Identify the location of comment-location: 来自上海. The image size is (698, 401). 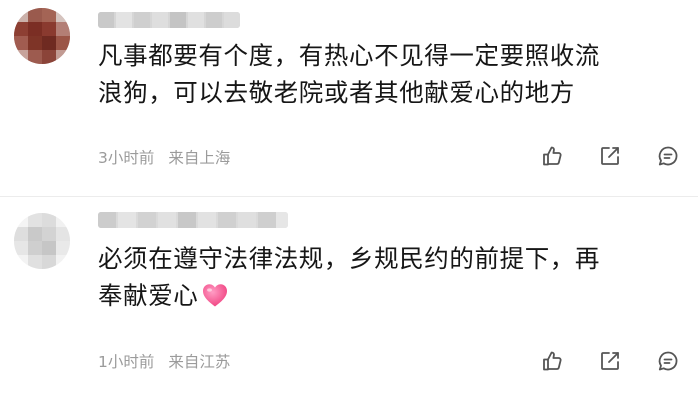
(199, 158).